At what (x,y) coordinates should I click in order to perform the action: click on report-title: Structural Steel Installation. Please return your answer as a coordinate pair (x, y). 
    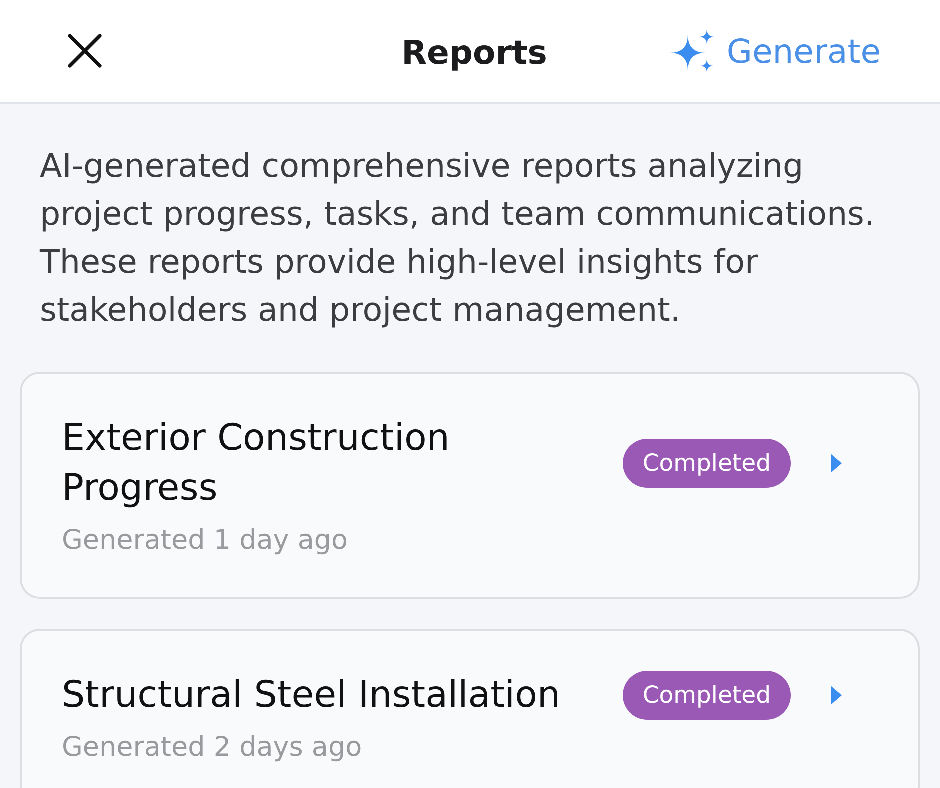
    Looking at the image, I should click on (312, 695).